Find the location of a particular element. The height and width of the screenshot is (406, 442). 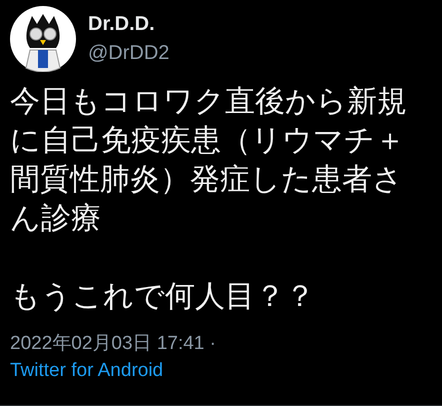

author-handle: @DrDD2 is located at coordinates (129, 53).